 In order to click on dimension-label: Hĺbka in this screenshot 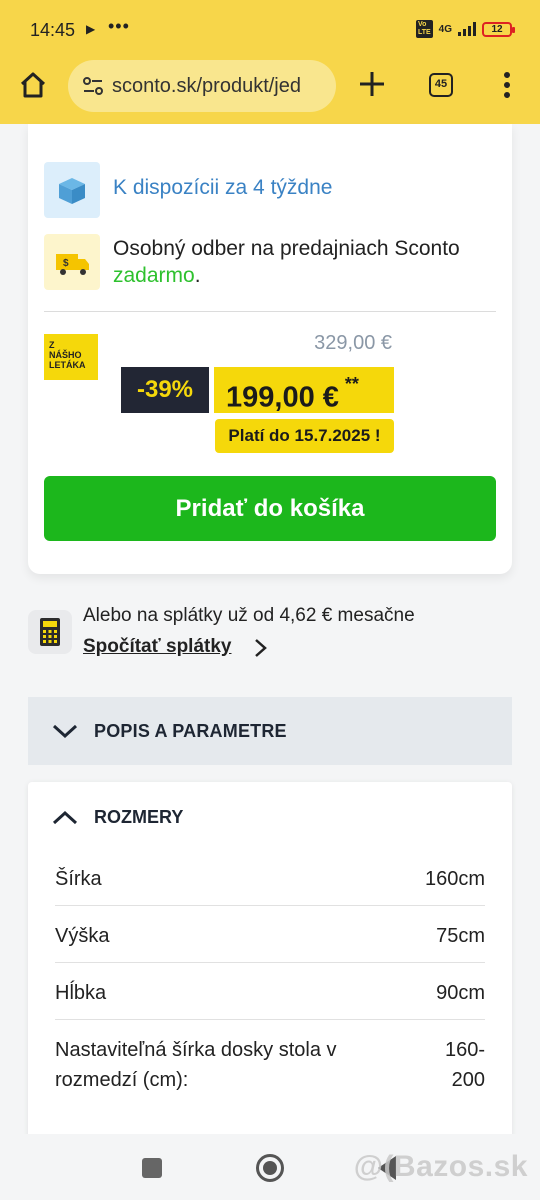, I will do `click(81, 993)`.